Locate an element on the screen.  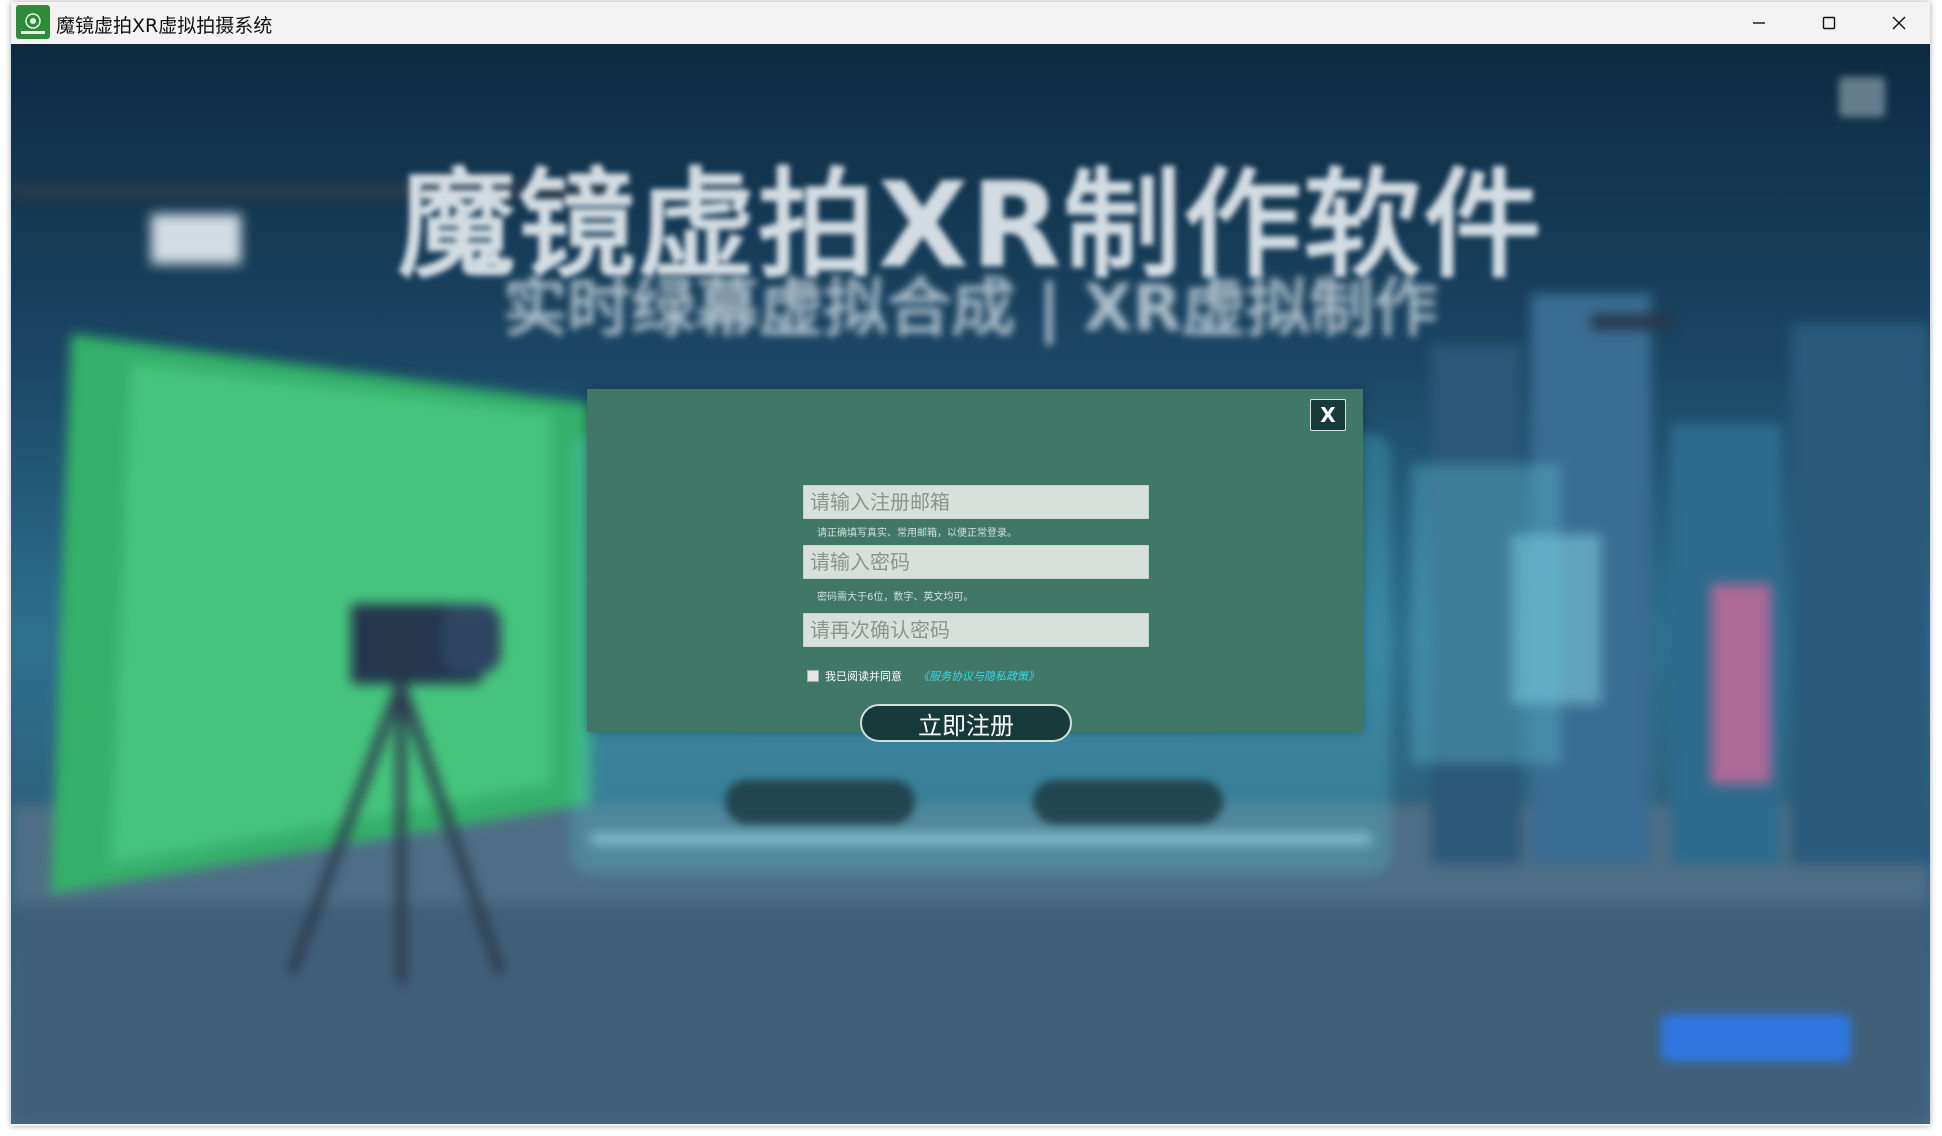
password-hint: 密码需大于6位，数字、英文均可。 is located at coordinates (895, 597).